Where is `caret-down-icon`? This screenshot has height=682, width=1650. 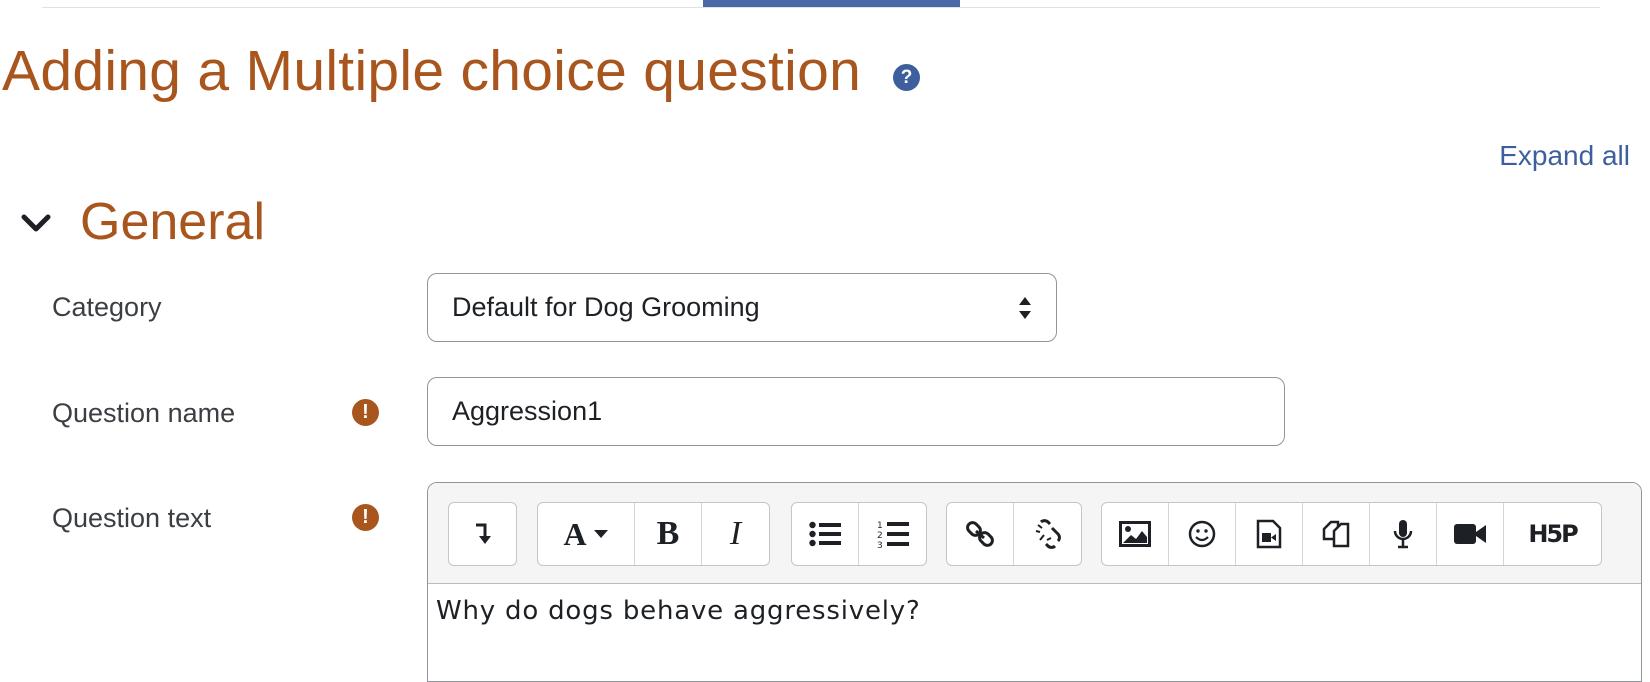 caret-down-icon is located at coordinates (600, 534).